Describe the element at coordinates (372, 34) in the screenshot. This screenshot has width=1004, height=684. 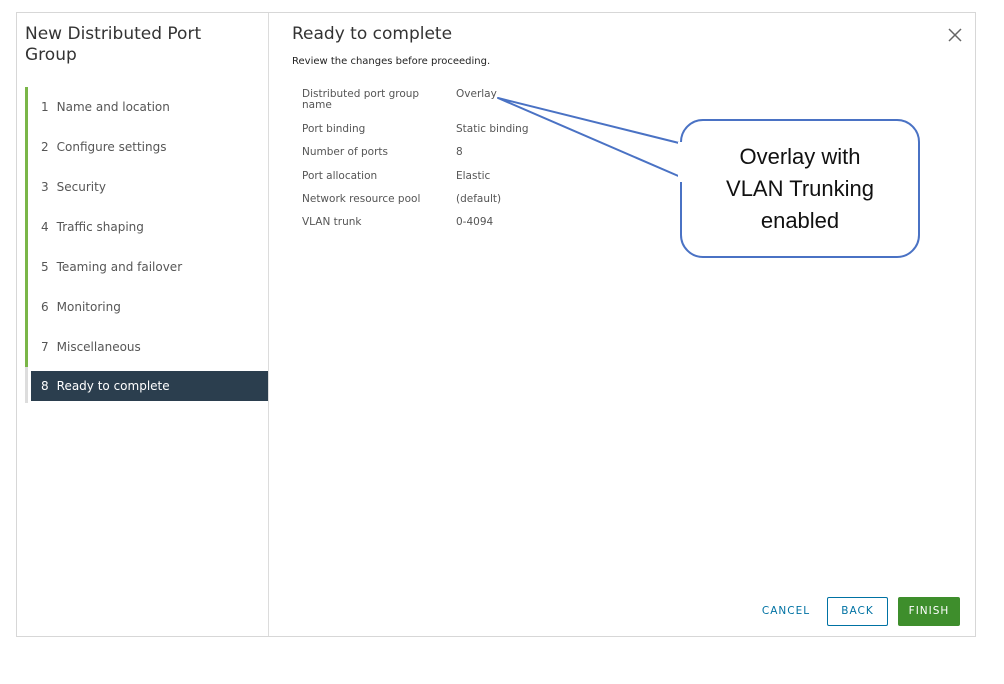
I see `page-title: Ready to complete` at that location.